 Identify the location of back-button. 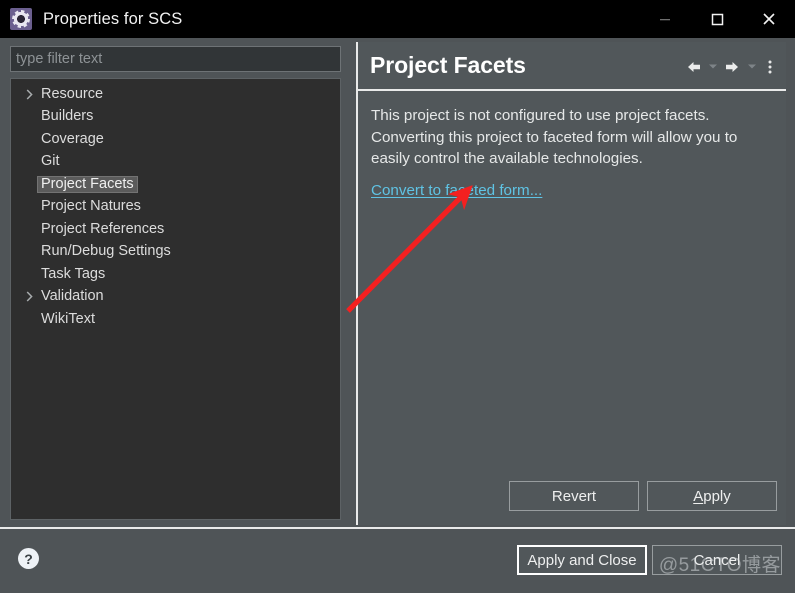
(693, 67).